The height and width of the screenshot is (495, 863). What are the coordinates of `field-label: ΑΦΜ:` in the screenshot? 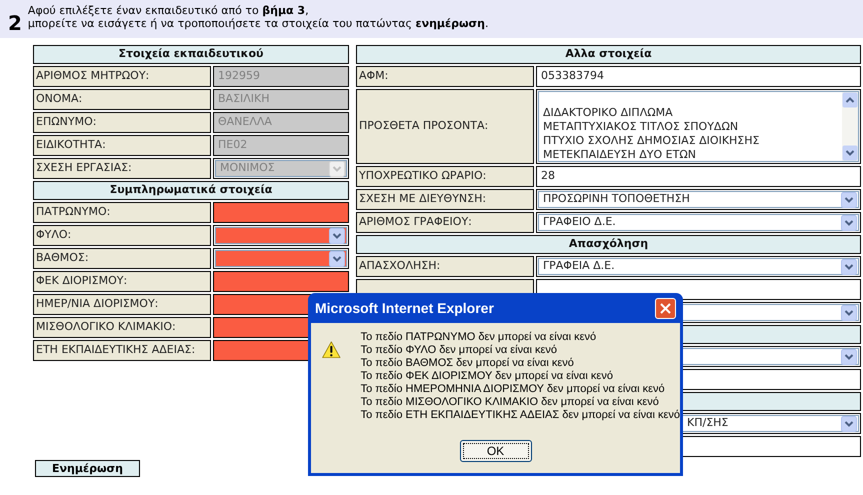 It's located at (445, 76).